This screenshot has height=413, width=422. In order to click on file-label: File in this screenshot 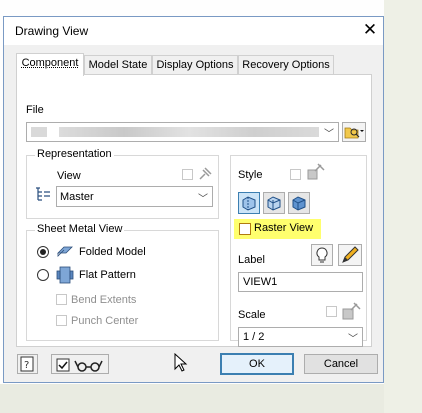, I will do `click(35, 110)`.